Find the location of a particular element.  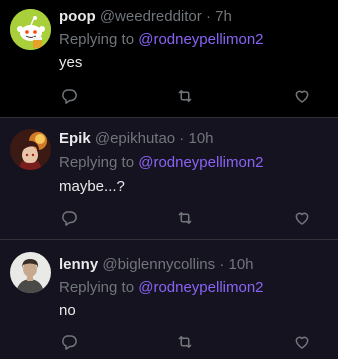

tweet-header: Epik @epikhutao · 10h is located at coordinates (136, 139).